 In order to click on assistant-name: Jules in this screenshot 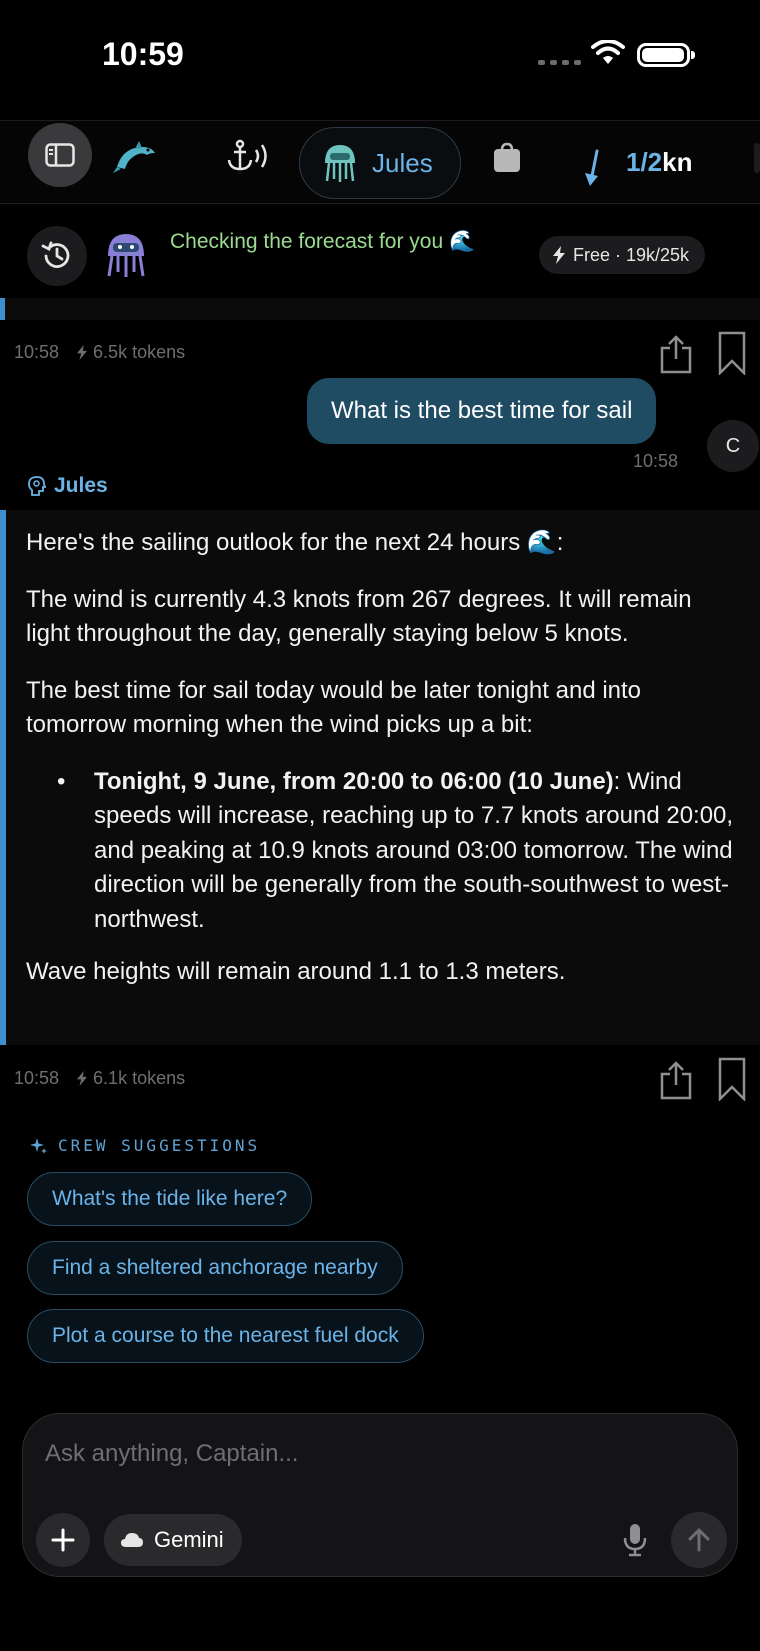, I will do `click(81, 485)`.